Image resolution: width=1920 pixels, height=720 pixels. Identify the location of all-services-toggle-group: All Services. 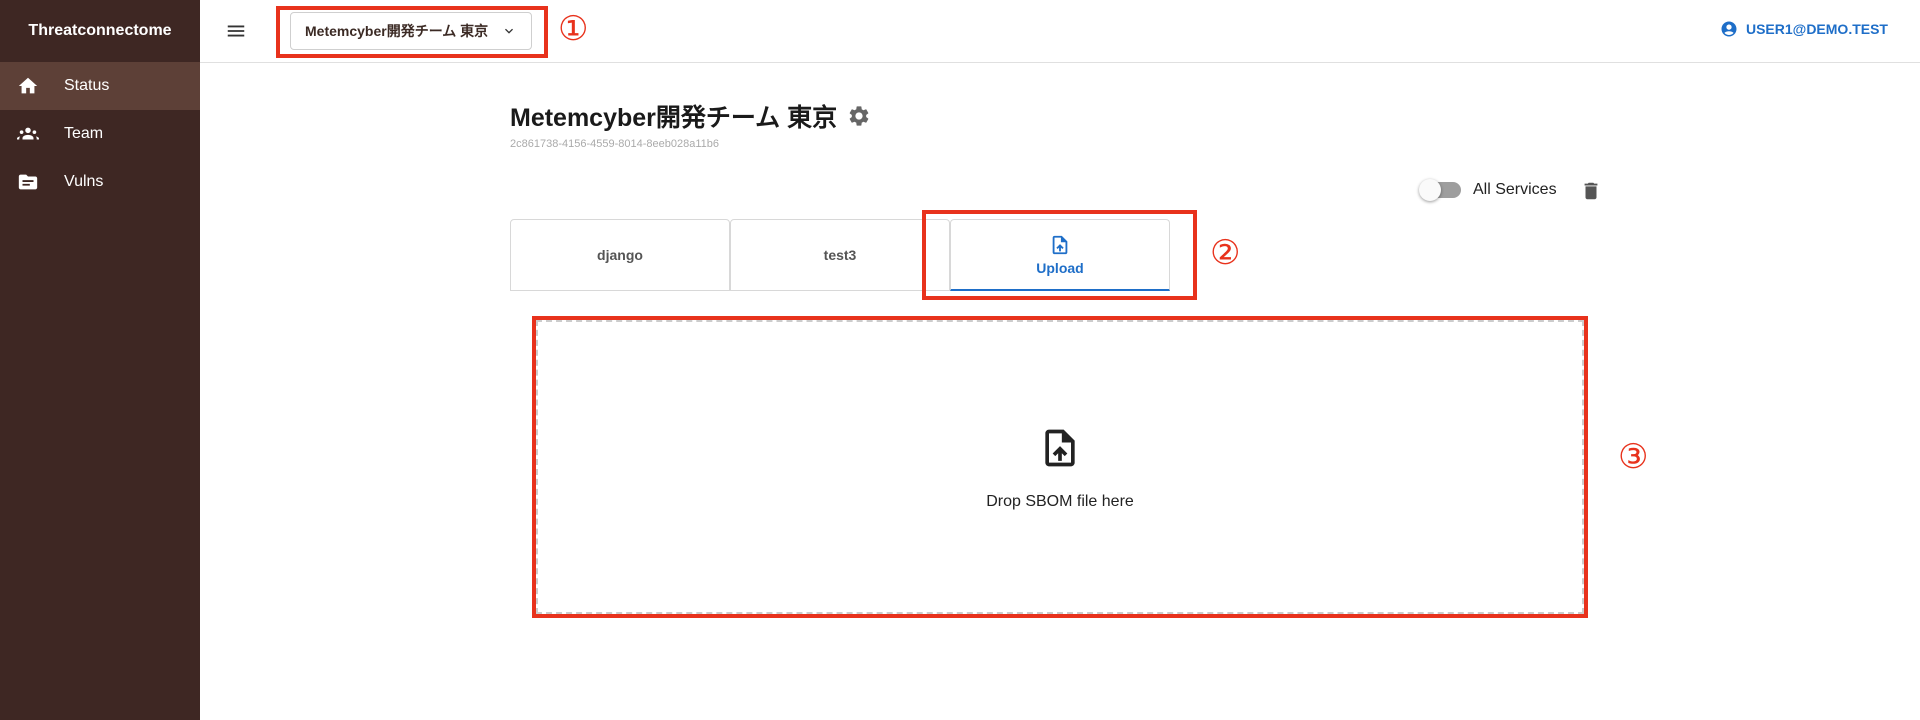
(1488, 190).